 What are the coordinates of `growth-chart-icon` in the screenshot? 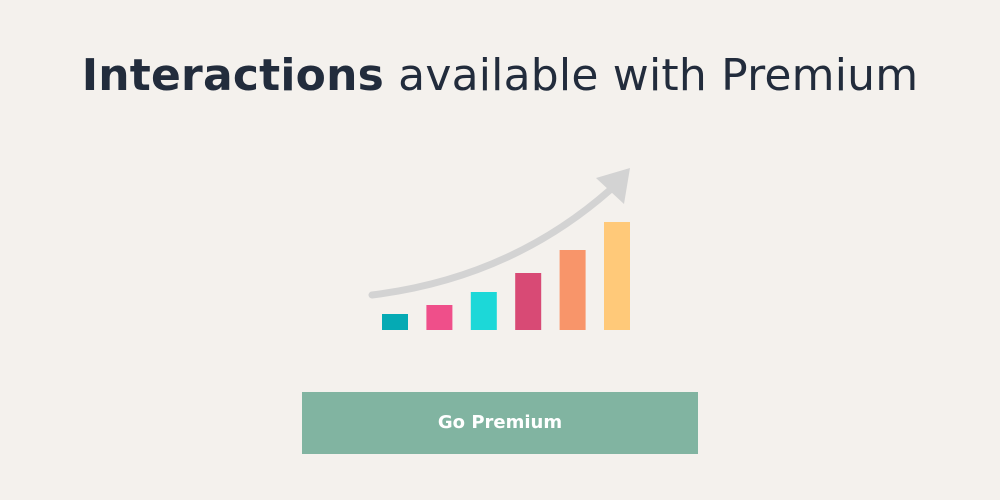 It's located at (499, 249).